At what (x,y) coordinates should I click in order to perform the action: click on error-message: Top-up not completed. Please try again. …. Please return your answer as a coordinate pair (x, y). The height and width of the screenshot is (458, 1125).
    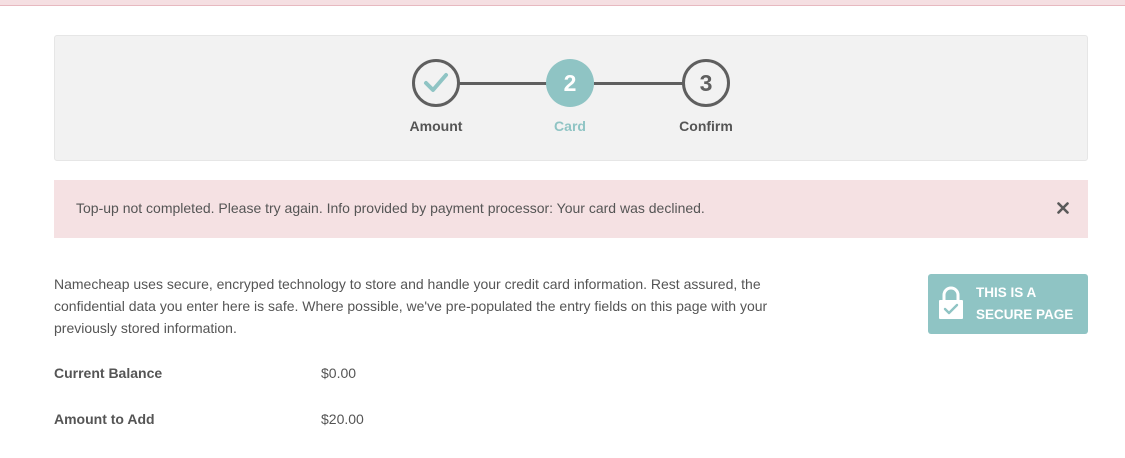
    Looking at the image, I should click on (390, 208).